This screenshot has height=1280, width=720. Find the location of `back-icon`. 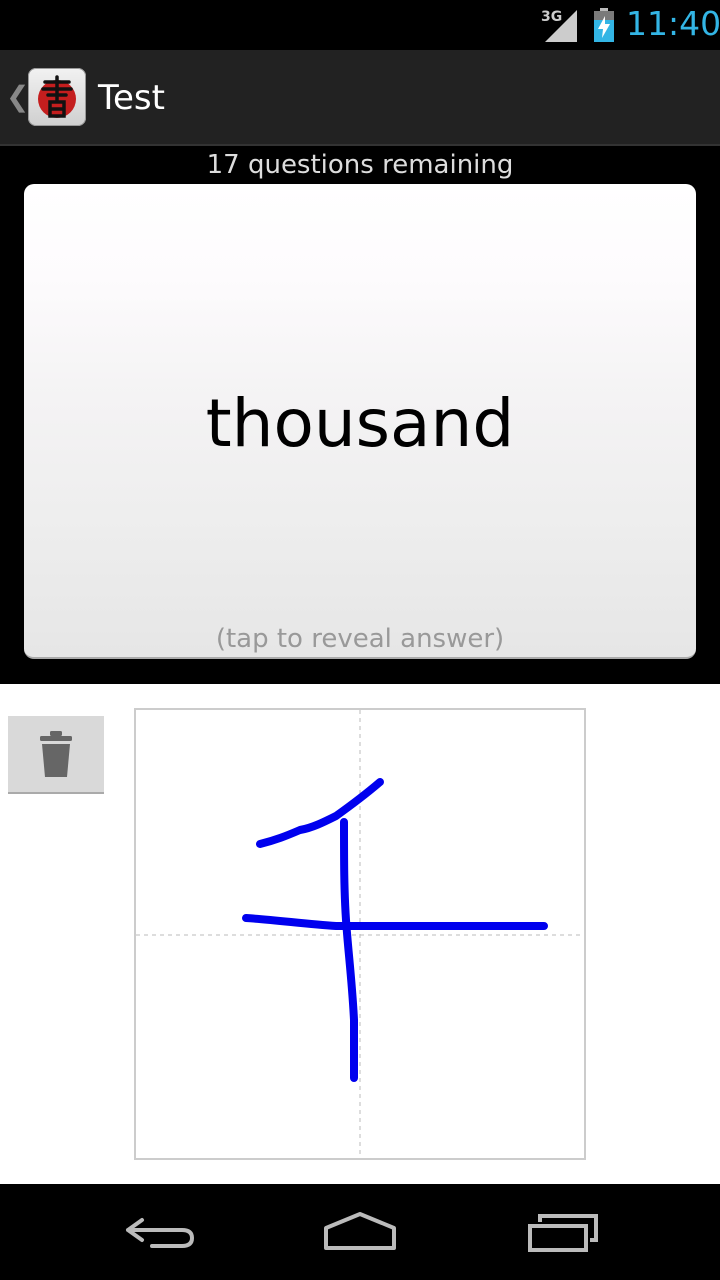

back-icon is located at coordinates (160, 1232).